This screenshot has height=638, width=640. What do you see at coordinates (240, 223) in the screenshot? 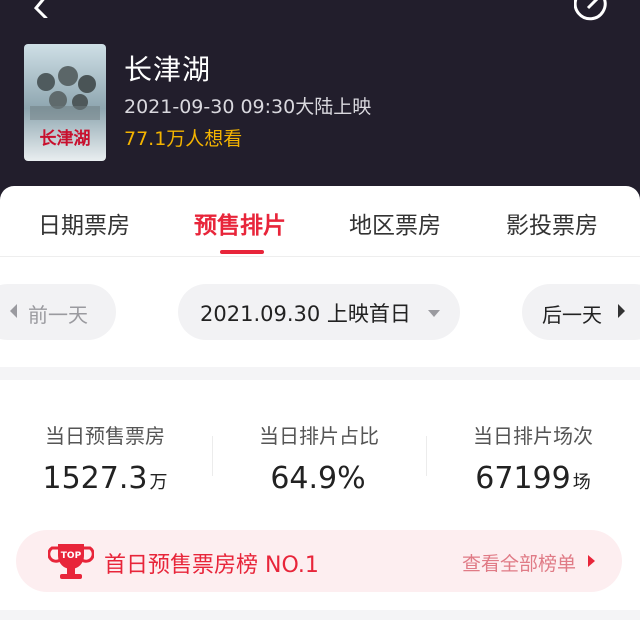
I see `tab-presale-schedule: 预售排片` at bounding box center [240, 223].